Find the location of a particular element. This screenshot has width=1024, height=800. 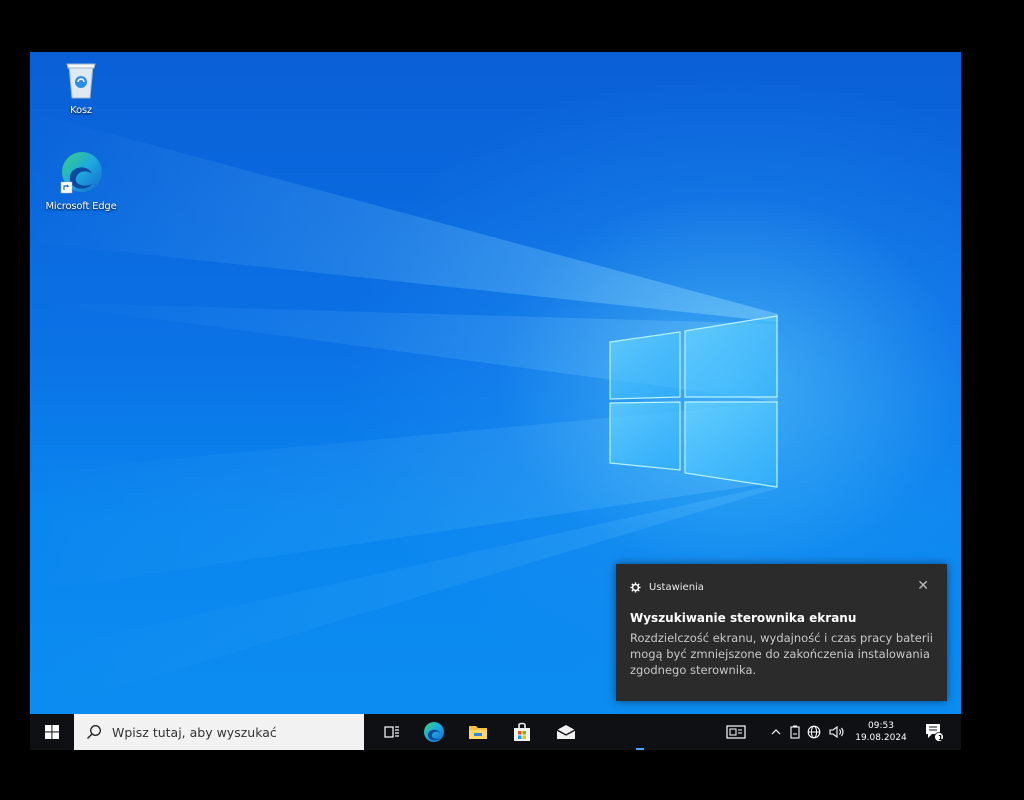

battery-icon is located at coordinates (795, 732).